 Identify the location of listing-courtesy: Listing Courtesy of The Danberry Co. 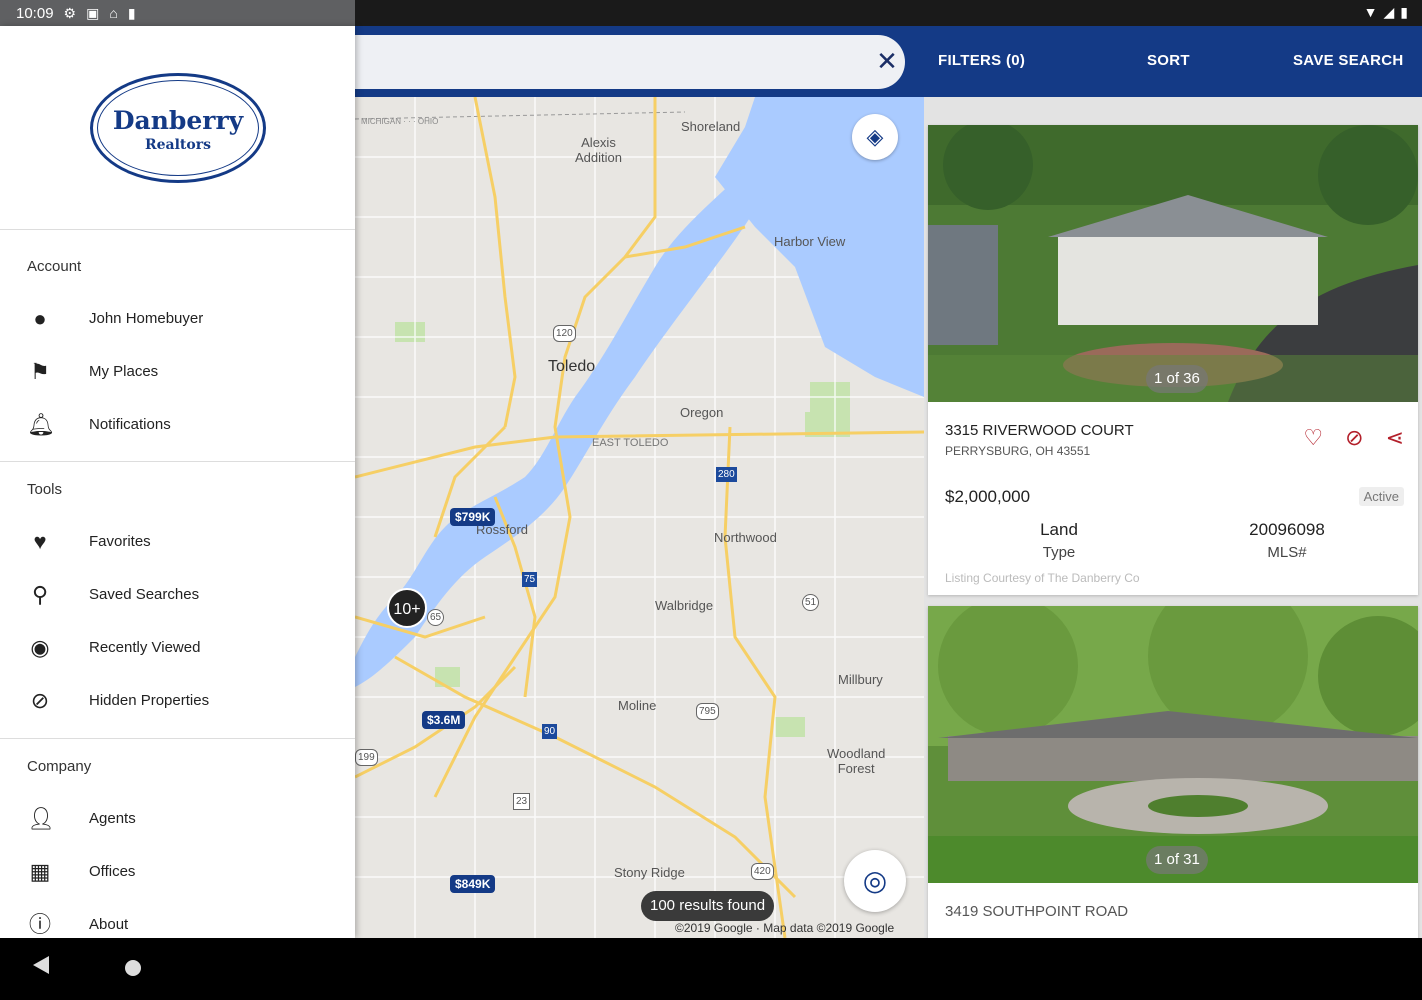
(1042, 578).